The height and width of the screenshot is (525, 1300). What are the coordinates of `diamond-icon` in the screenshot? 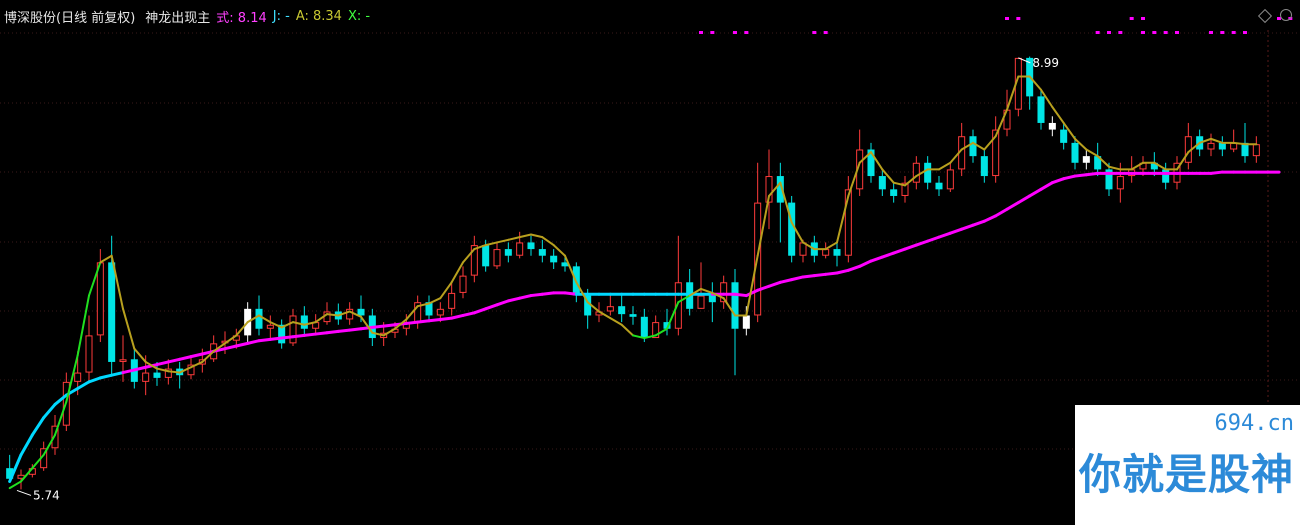 It's located at (1265, 16).